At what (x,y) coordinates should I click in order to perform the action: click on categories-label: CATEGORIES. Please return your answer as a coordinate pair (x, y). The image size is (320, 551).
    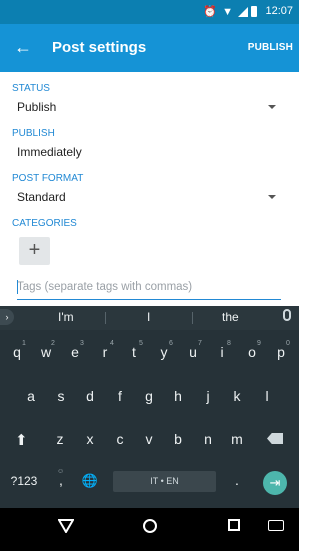
    Looking at the image, I should click on (44, 223).